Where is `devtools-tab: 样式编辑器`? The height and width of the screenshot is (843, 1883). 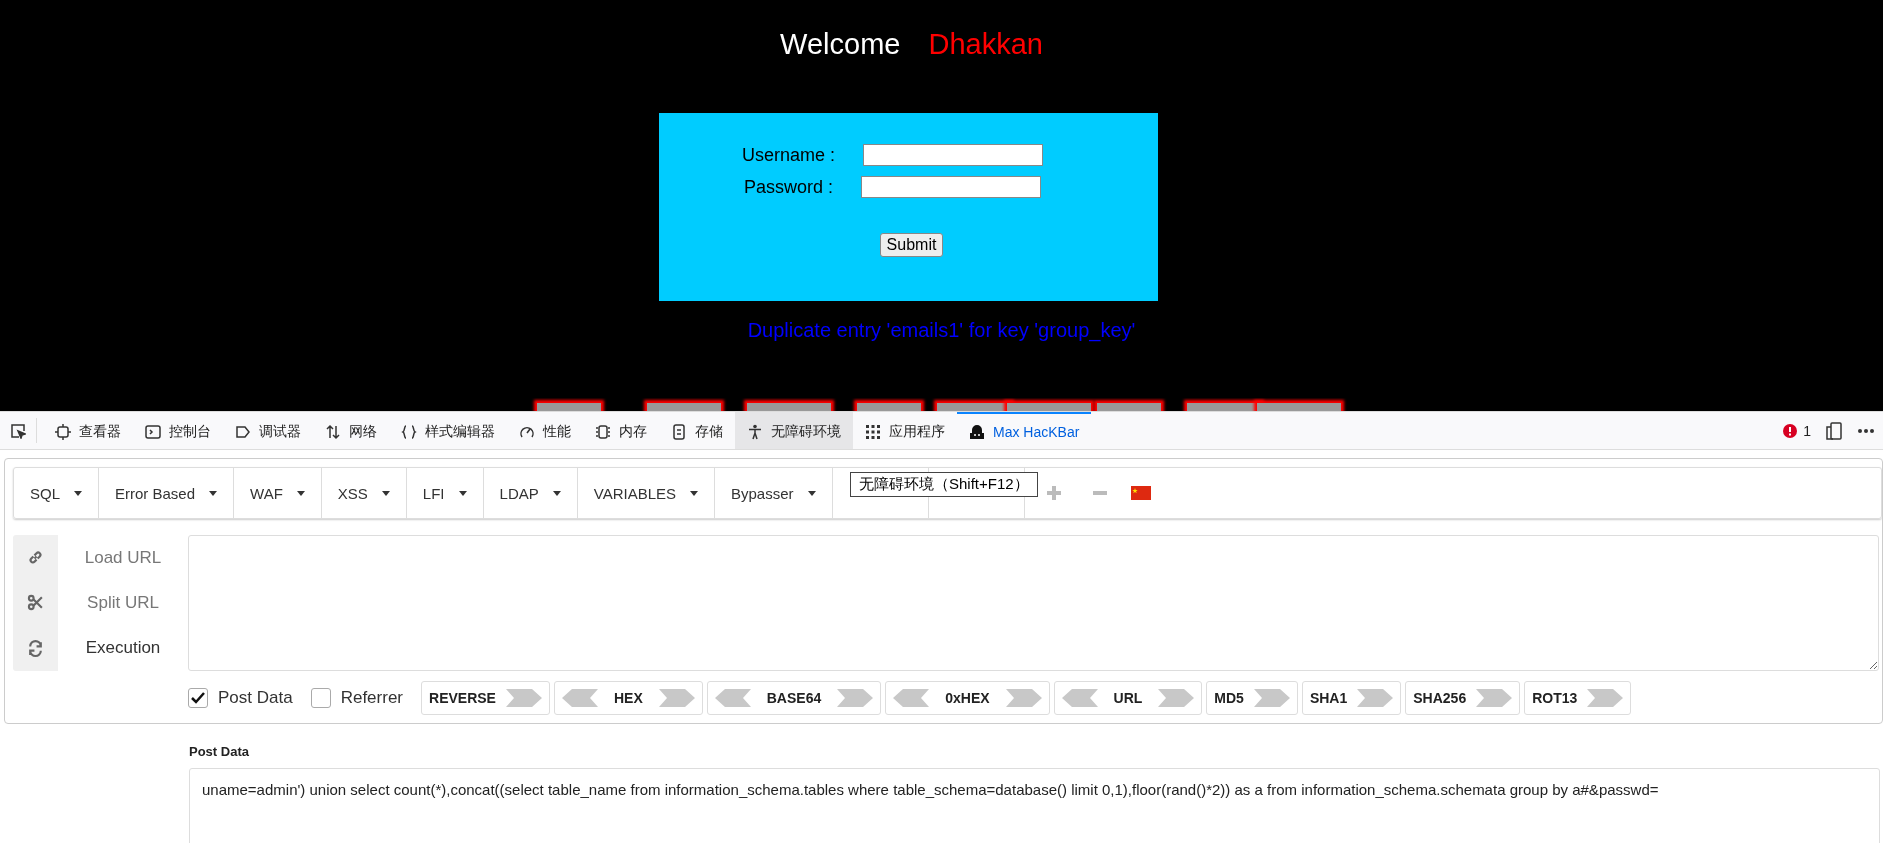 devtools-tab: 样式编辑器 is located at coordinates (448, 430).